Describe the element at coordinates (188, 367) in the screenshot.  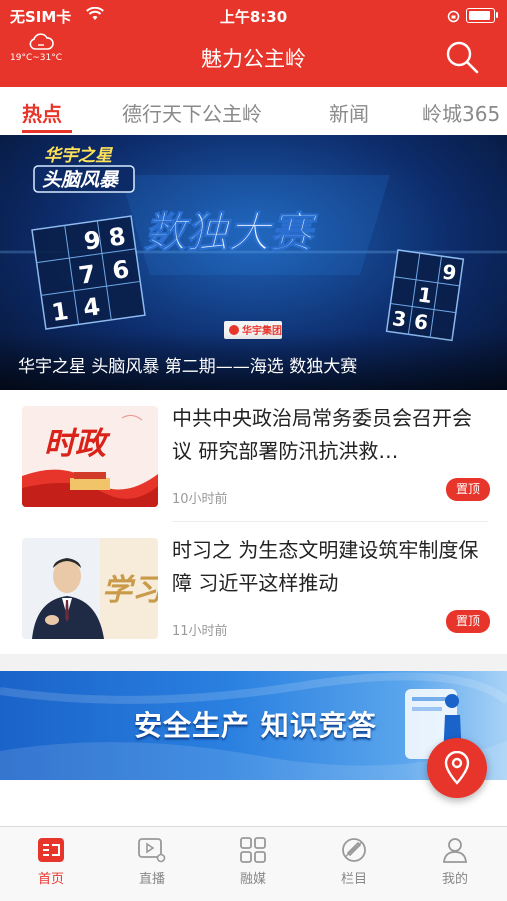
I see `banner-caption-text: 华宇之星 头脑风暴 第二期——海选 数独大赛` at that location.